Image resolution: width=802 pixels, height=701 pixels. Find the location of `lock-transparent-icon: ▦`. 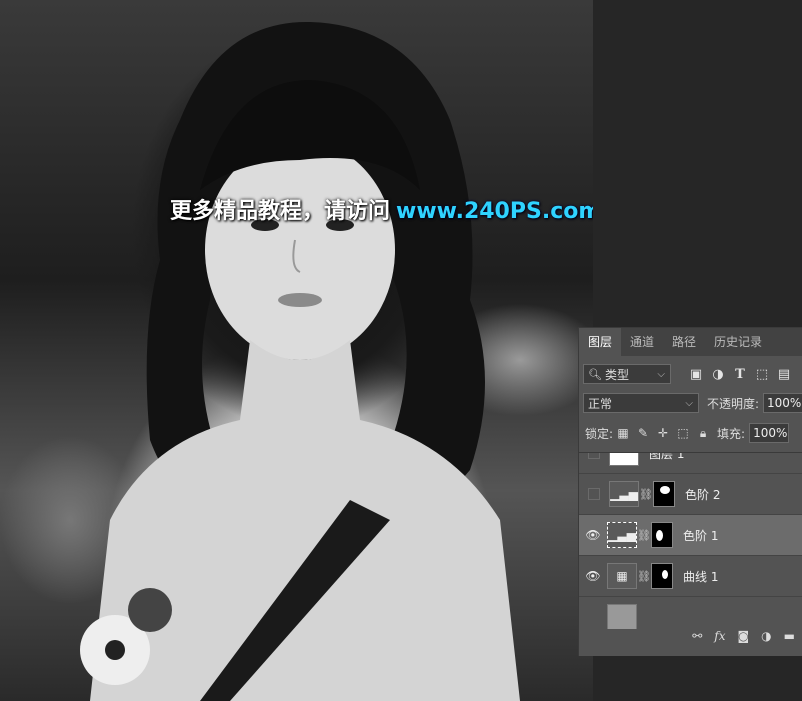

lock-transparent-icon: ▦ is located at coordinates (623, 433).